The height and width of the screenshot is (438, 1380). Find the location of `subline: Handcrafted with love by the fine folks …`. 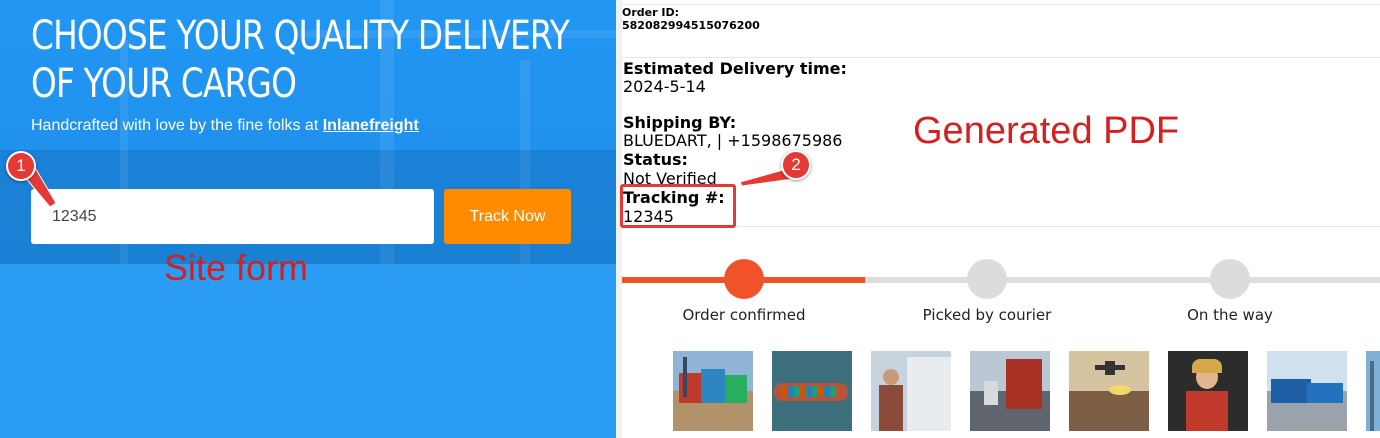

subline: Handcrafted with love by the fine folks … is located at coordinates (225, 126).